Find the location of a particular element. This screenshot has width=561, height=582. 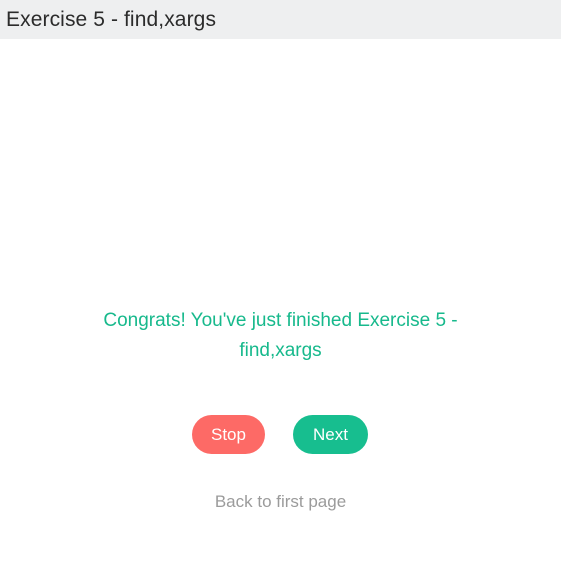

action-buttons: Stop Next is located at coordinates (280, 434).